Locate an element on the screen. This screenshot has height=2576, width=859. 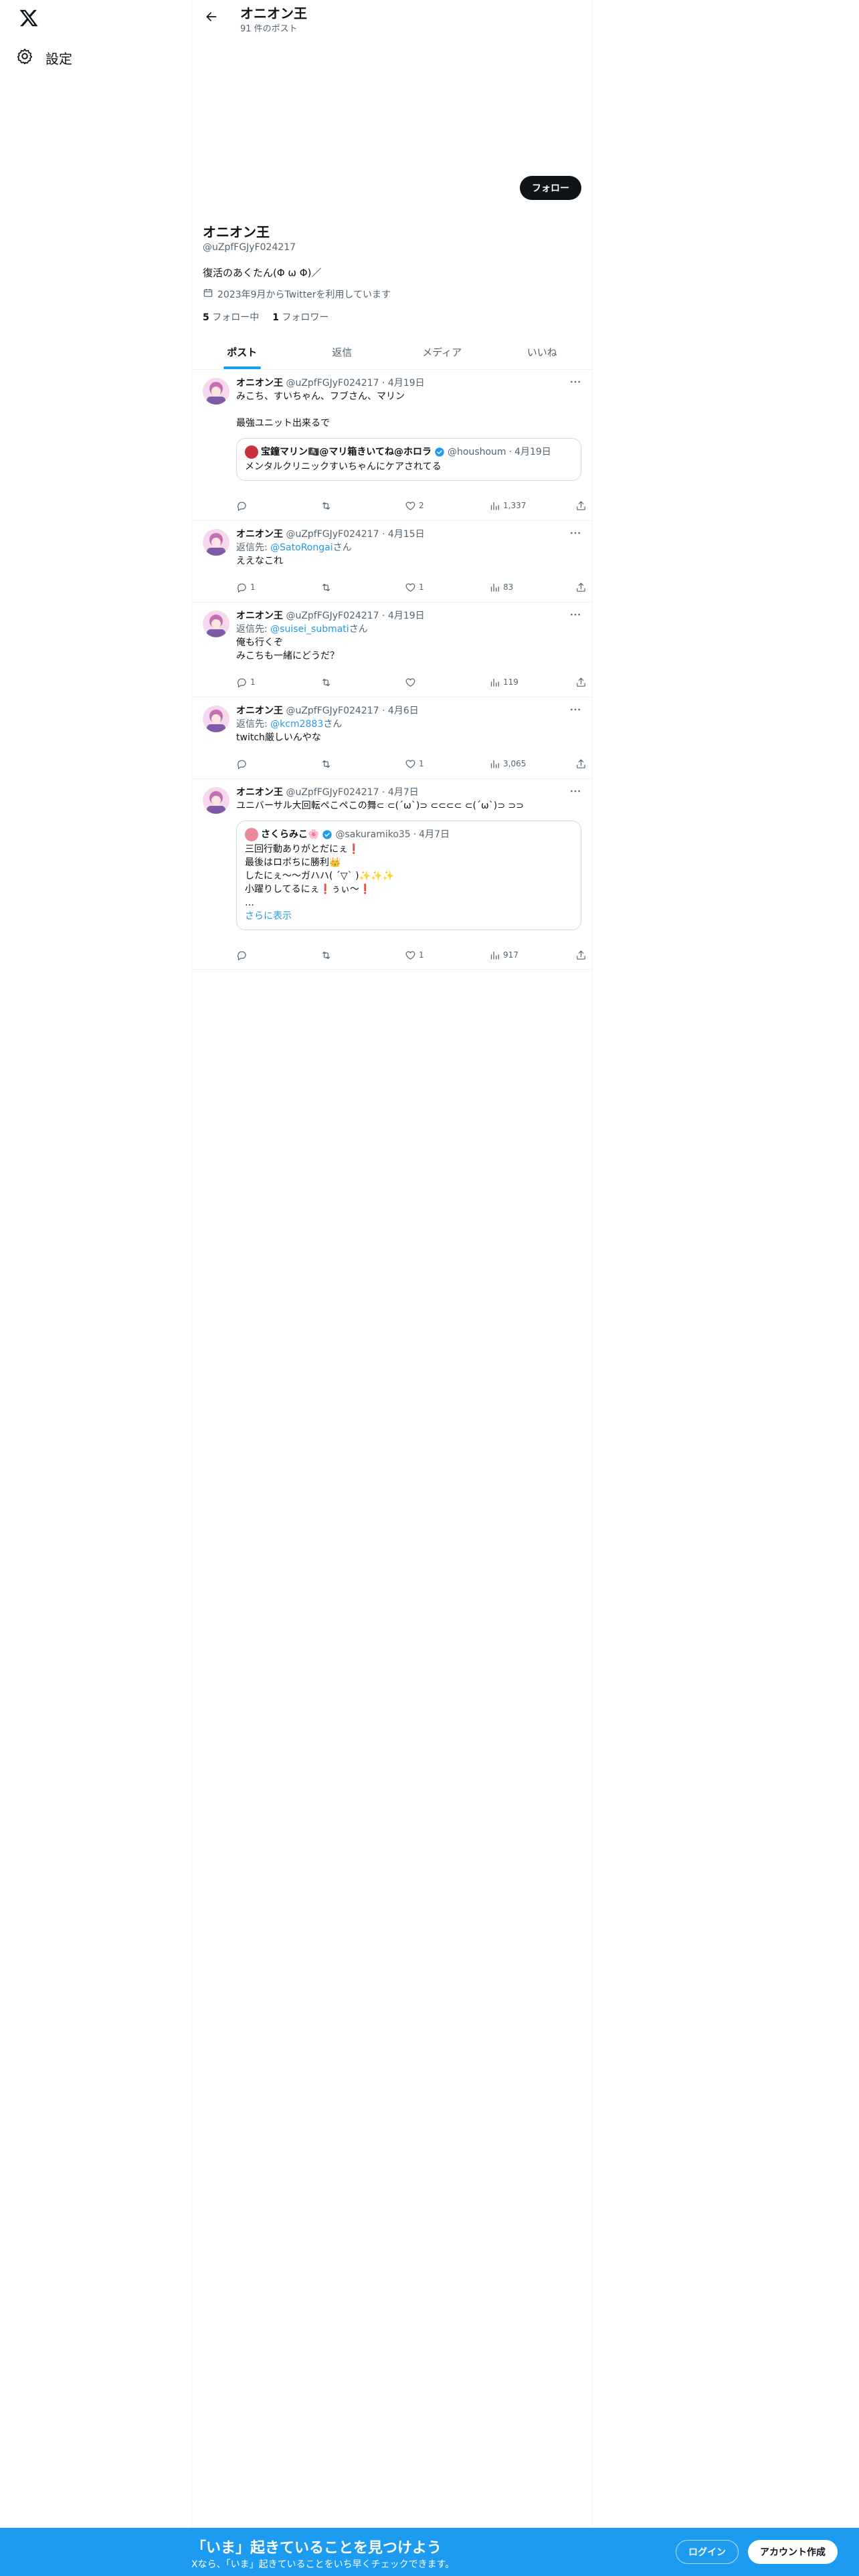
follow-button: フォロー is located at coordinates (551, 188).